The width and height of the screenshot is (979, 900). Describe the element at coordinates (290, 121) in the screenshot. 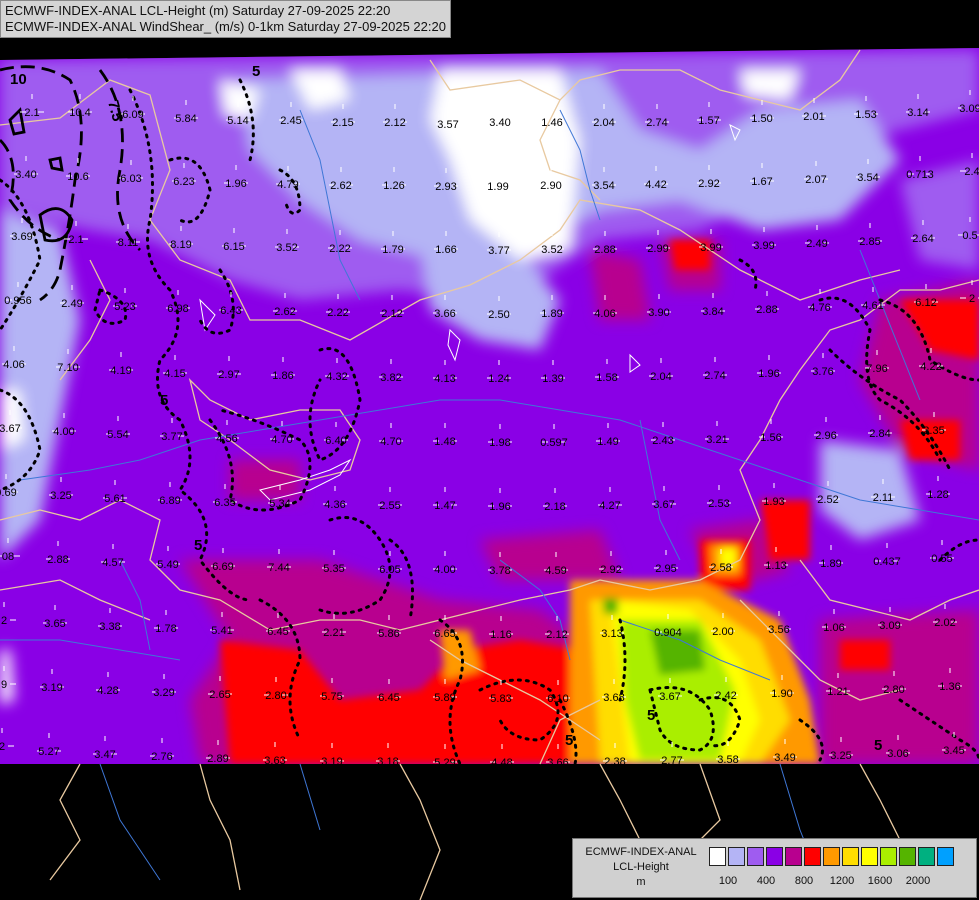

I see `value-label: 2.45` at that location.